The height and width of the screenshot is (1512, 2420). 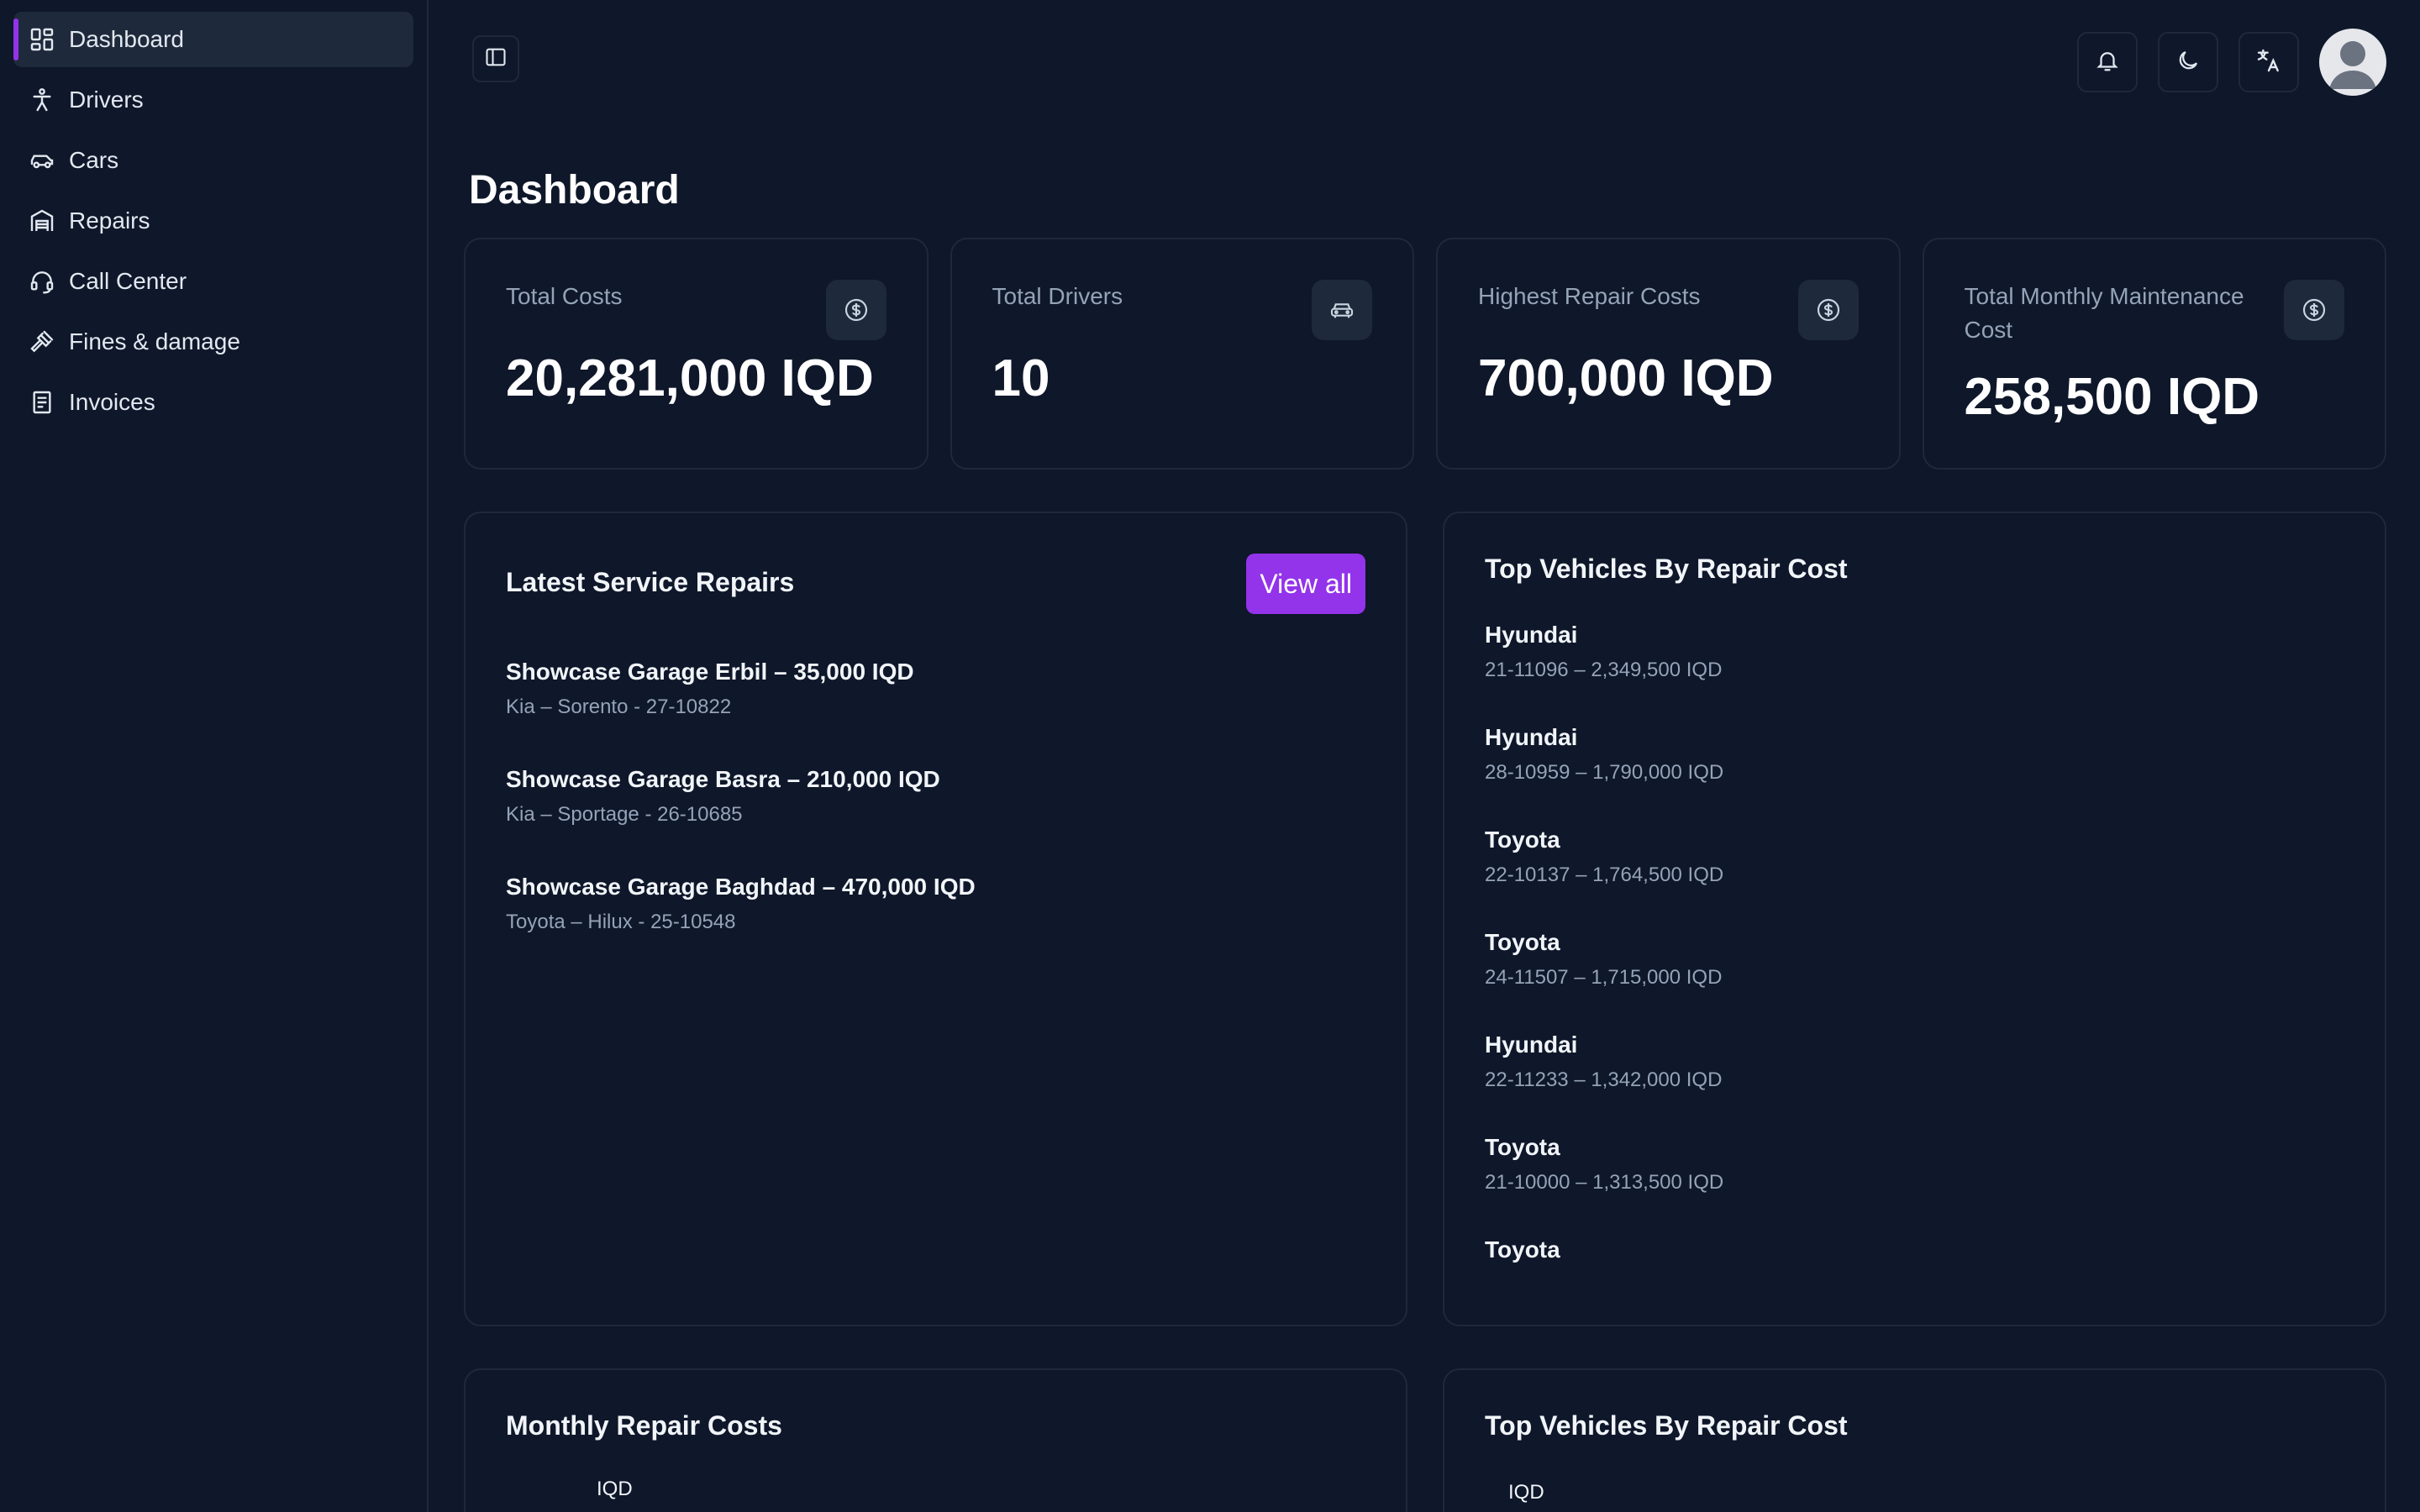 What do you see at coordinates (42, 402) in the screenshot?
I see `invoice-icon` at bounding box center [42, 402].